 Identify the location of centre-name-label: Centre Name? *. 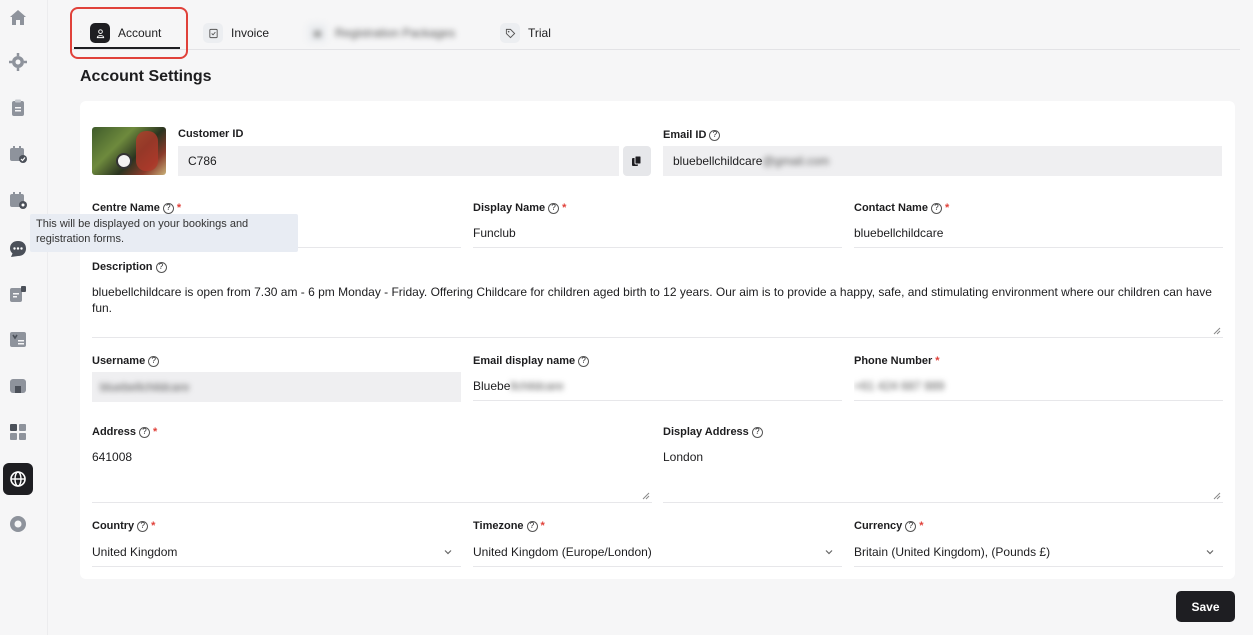
(137, 208).